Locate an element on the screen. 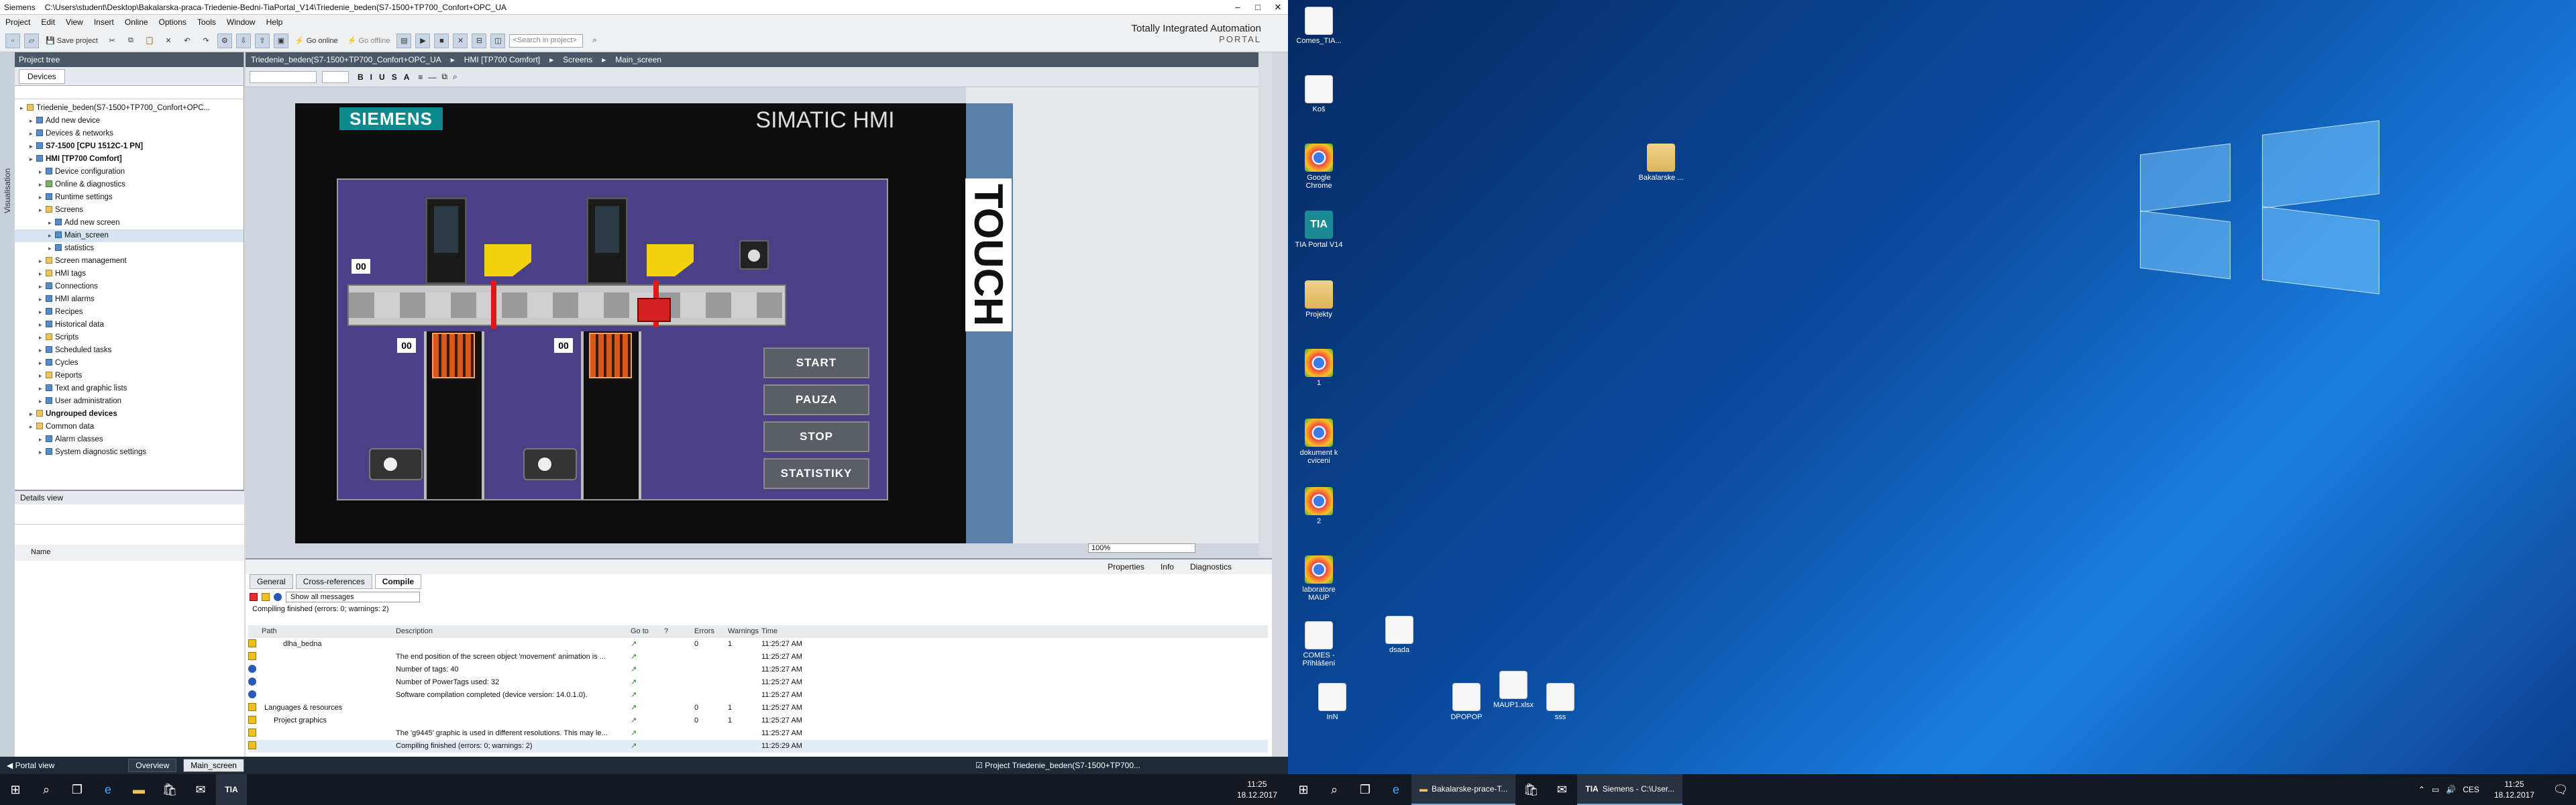  line-icon: — is located at coordinates (432, 77).